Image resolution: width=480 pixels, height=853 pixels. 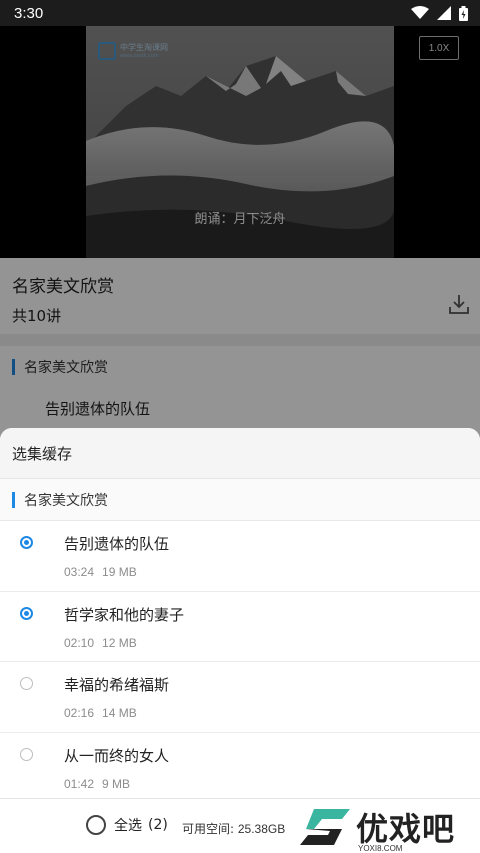 I want to click on episode-row: 哲学家和他的妻子 02:10 12 MB, so click(x=240, y=627).